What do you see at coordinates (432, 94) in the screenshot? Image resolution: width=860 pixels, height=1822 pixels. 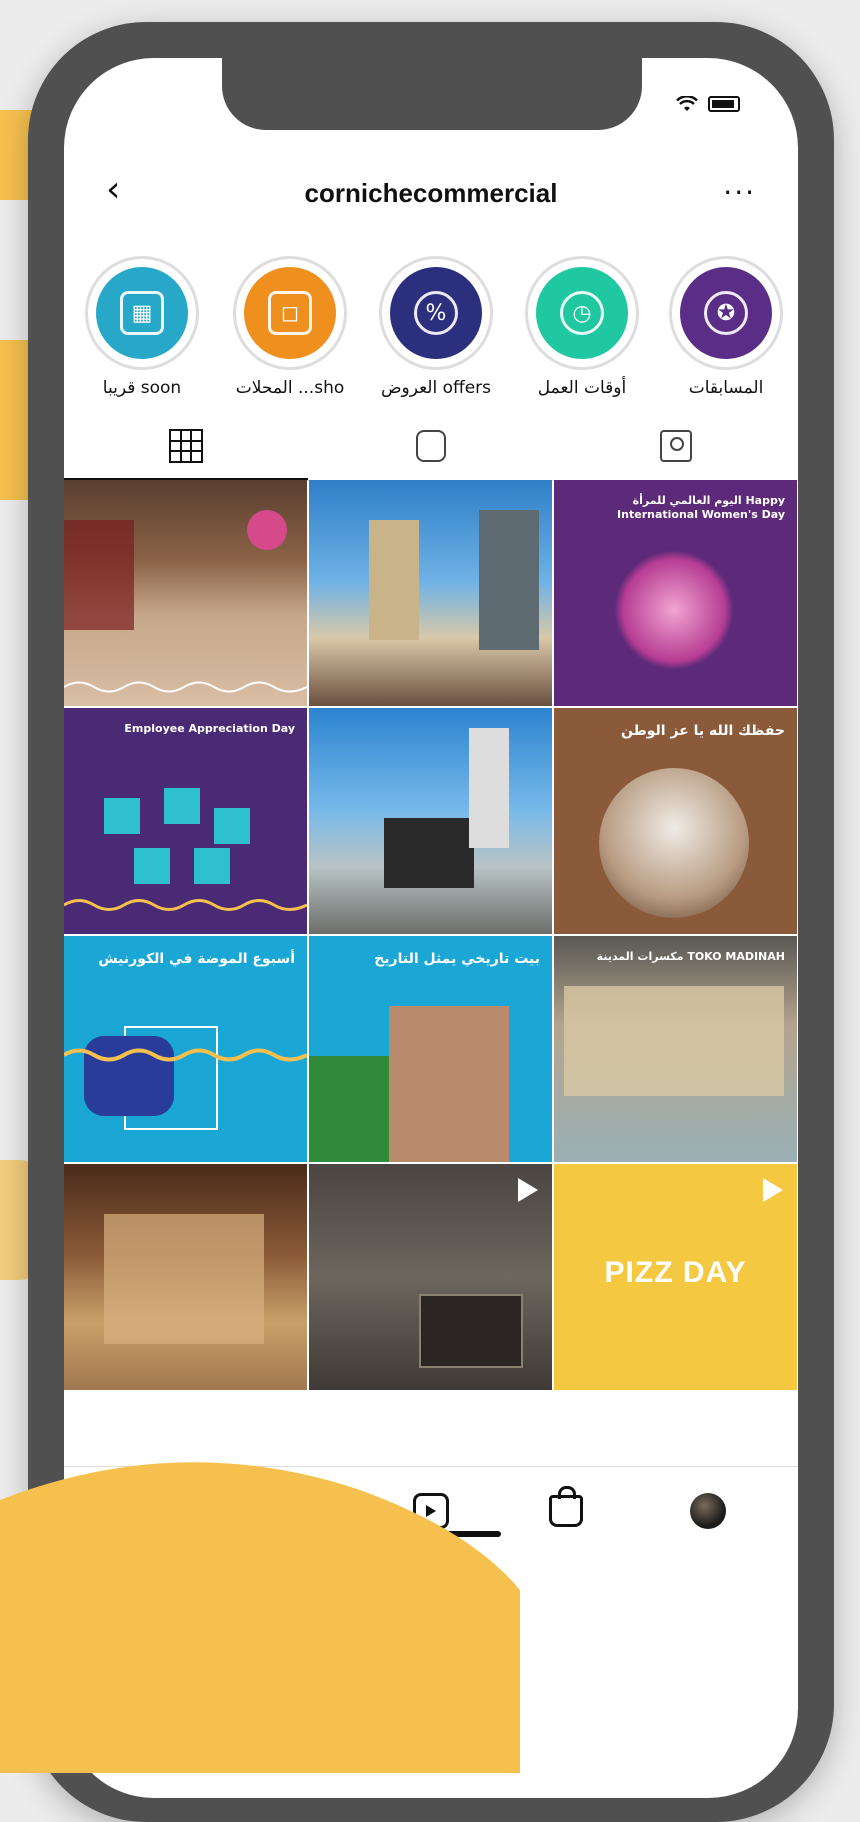 I see `notch` at bounding box center [432, 94].